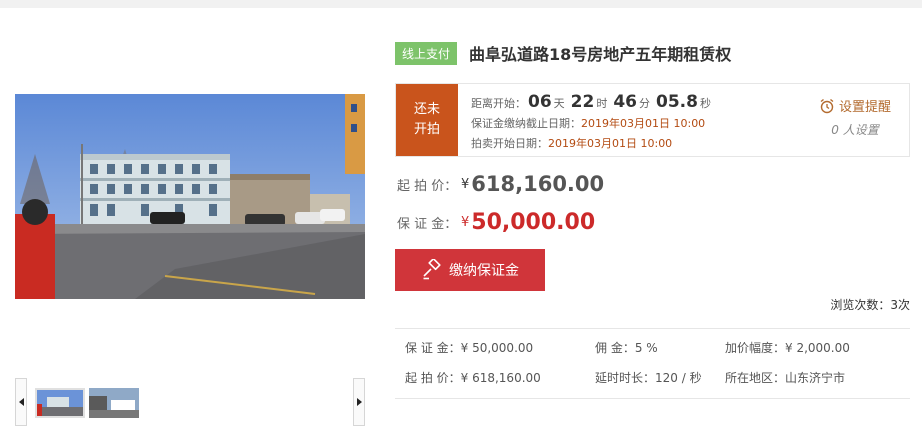  I want to click on reminder-row: 设置提醒, so click(855, 105).